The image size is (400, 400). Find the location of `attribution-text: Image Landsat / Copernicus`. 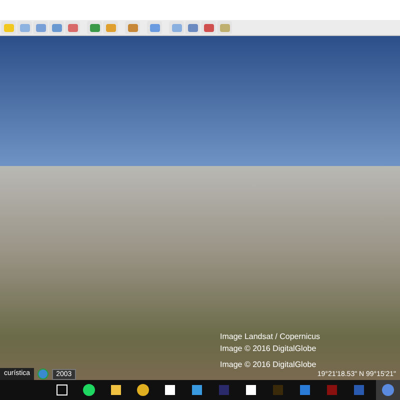

attribution-text: Image Landsat / Copernicus is located at coordinates (270, 336).